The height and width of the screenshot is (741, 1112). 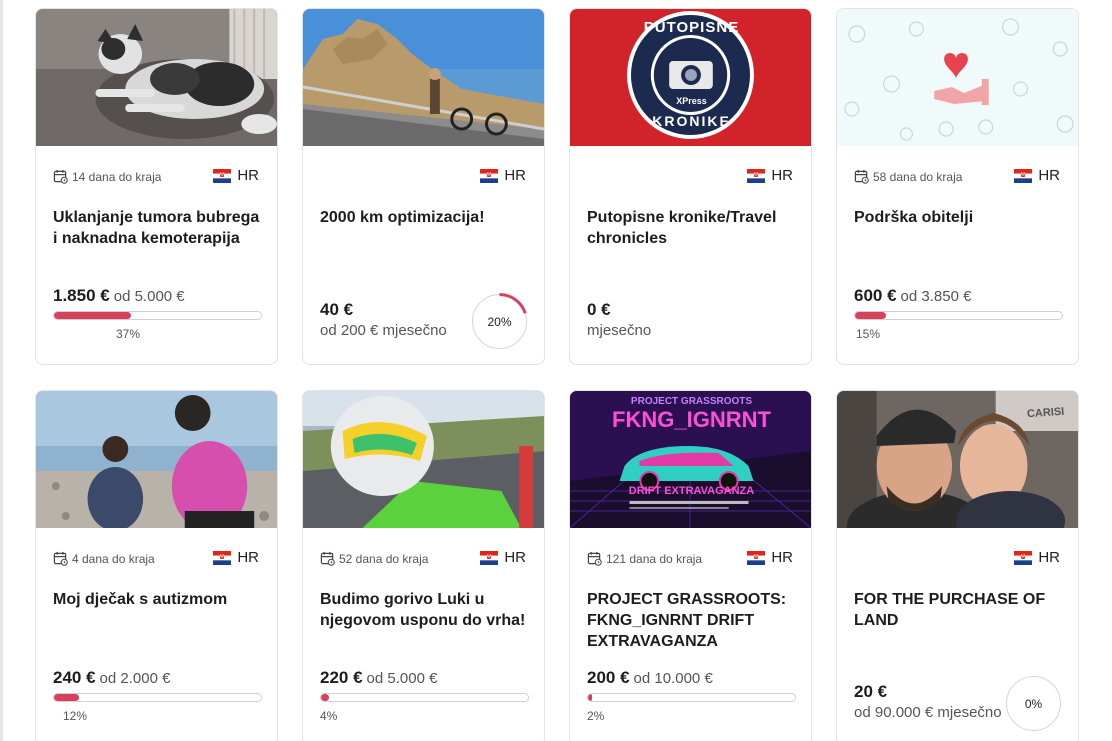 What do you see at coordinates (113, 558) in the screenshot?
I see `deadline-text: 4 dana do kraja` at bounding box center [113, 558].